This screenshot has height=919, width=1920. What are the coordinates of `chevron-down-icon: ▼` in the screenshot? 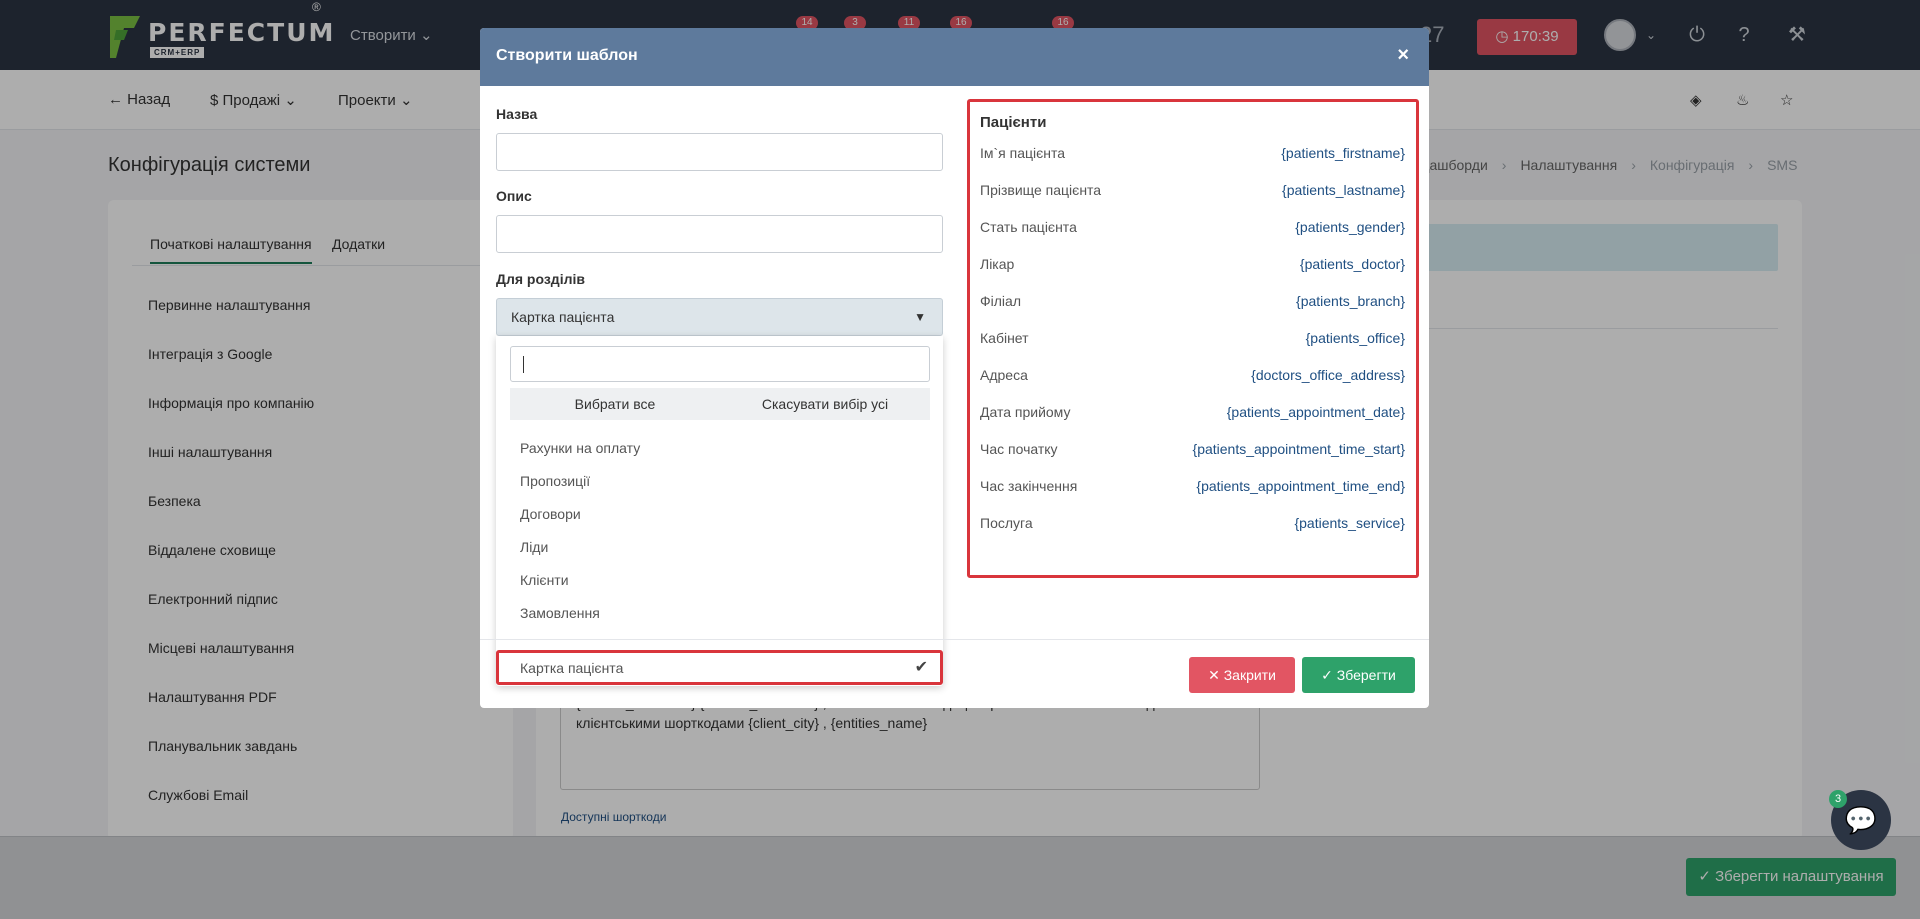 It's located at (920, 317).